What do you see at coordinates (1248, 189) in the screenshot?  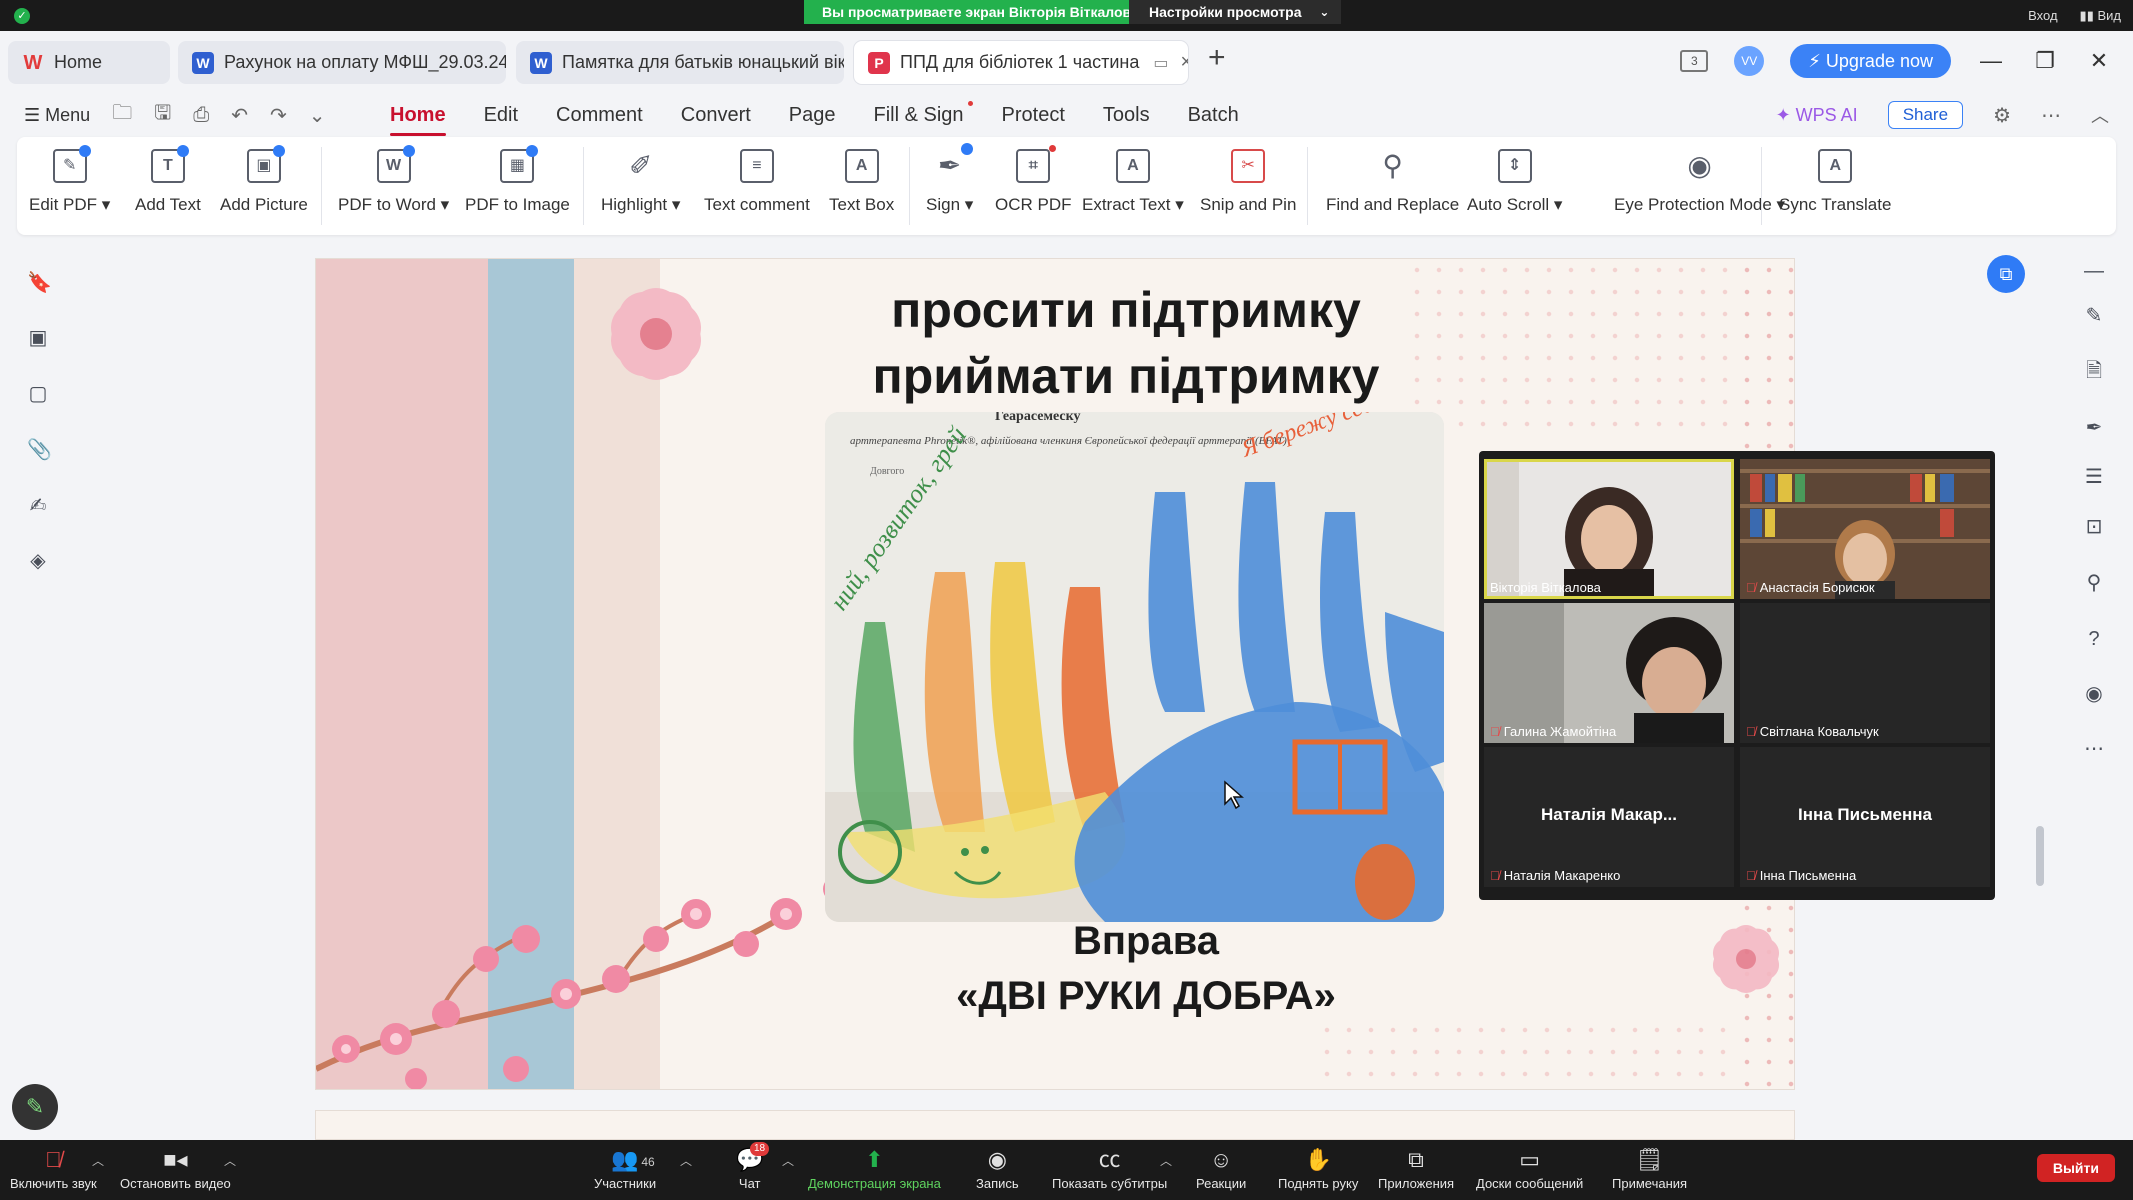 I see `snip-pin-button: ✂ Snip and Pin` at bounding box center [1248, 189].